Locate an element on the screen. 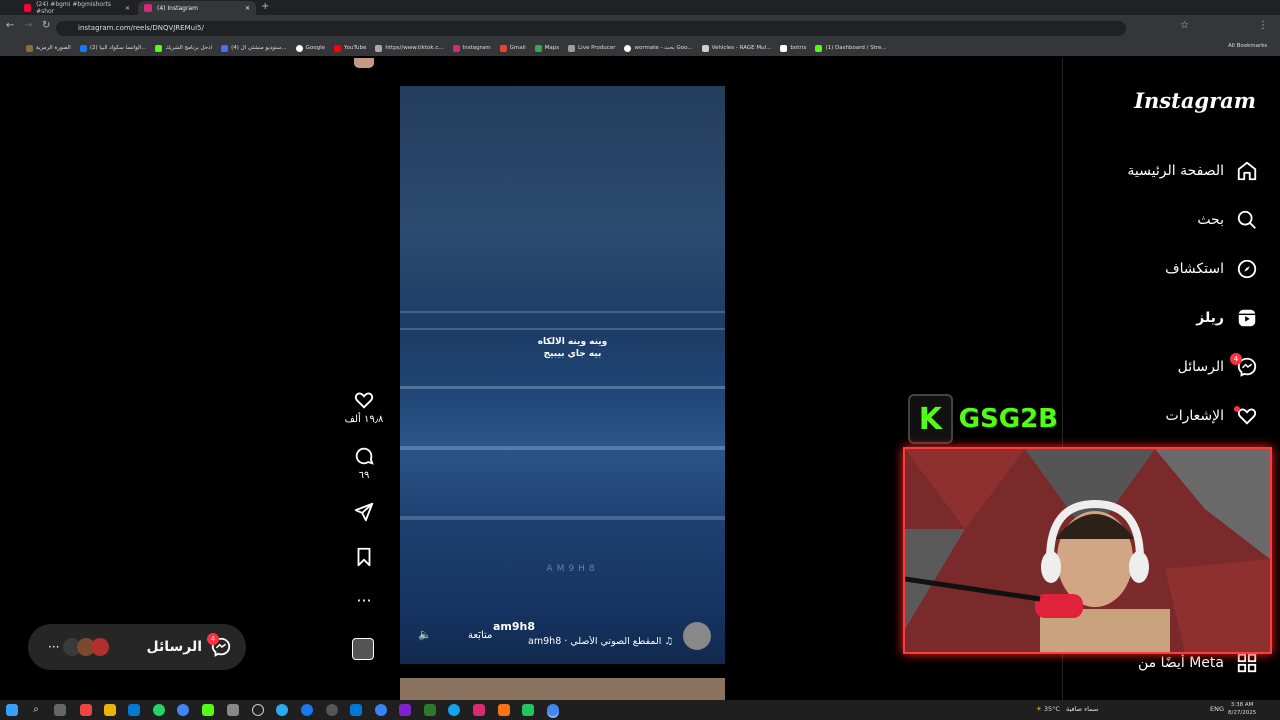 Image resolution: width=1280 pixels, height=720 pixels. comment-button: ٦٩ is located at coordinates (364, 463).